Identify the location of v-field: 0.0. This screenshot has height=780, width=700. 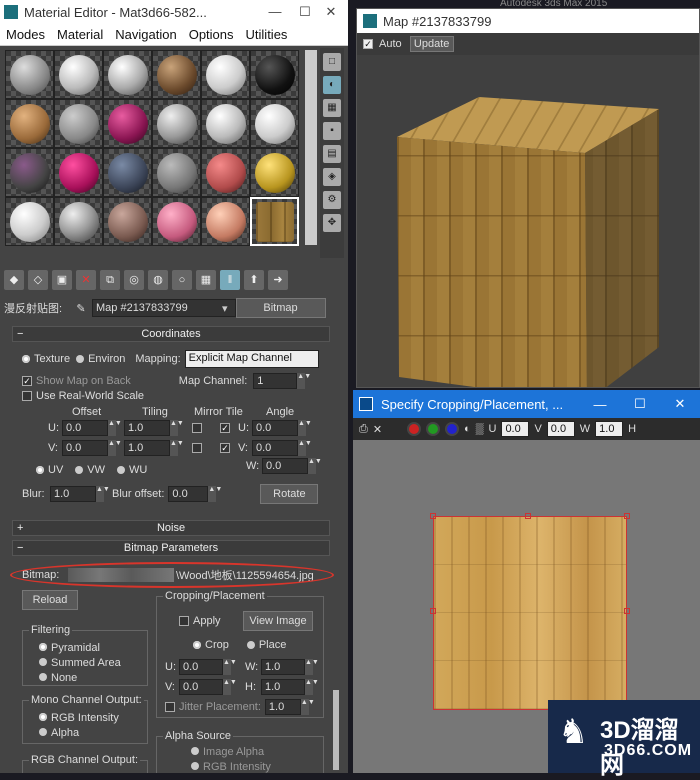
(560, 429).